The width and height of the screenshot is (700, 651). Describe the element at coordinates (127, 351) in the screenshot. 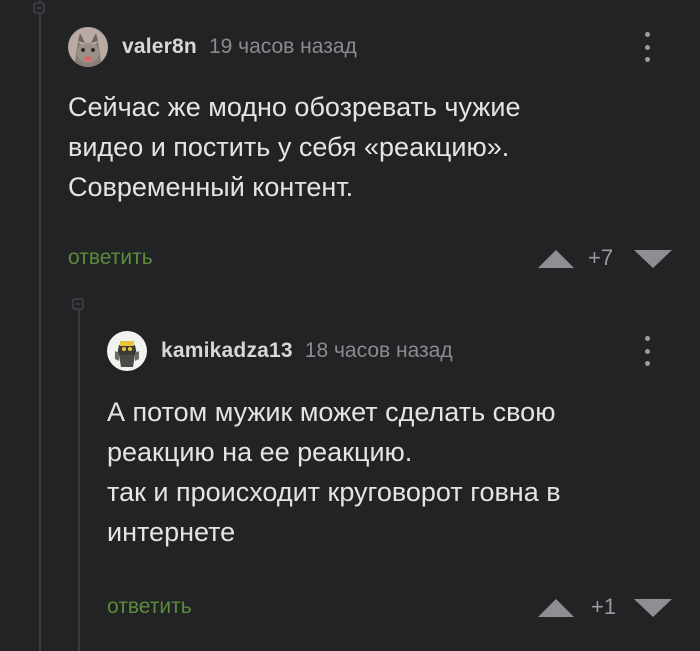

I see `robot-avatar-icon` at that location.